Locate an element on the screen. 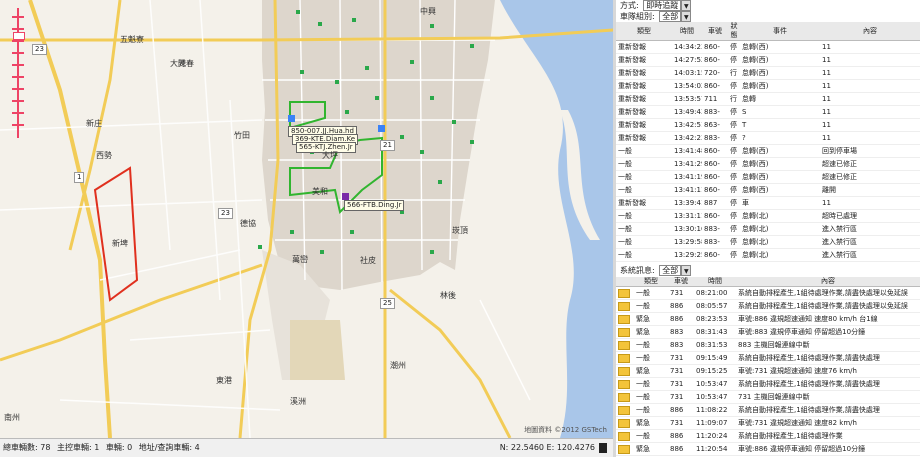  table-cell: 13:53:57 is located at coordinates (687, 99).